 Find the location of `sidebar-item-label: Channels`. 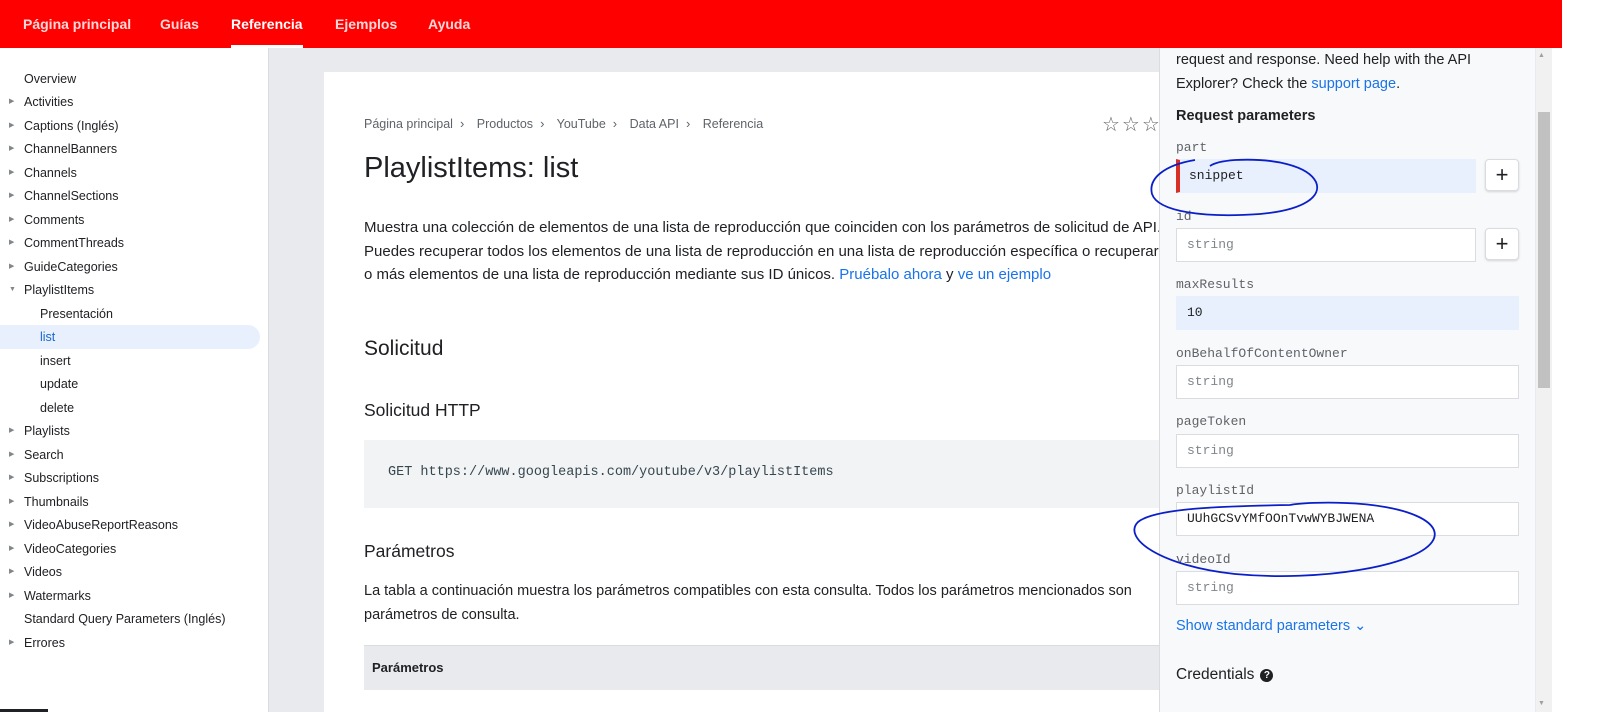

sidebar-item-label: Channels is located at coordinates (50, 173).